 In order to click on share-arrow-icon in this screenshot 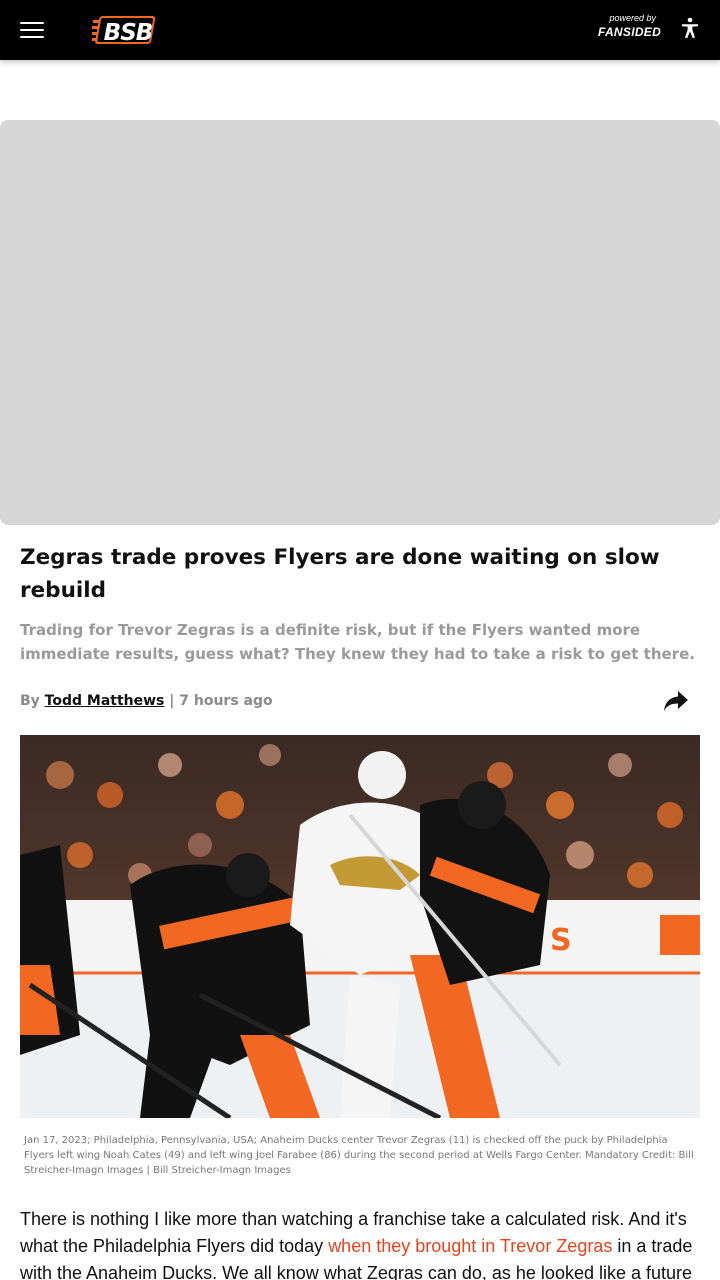, I will do `click(676, 701)`.